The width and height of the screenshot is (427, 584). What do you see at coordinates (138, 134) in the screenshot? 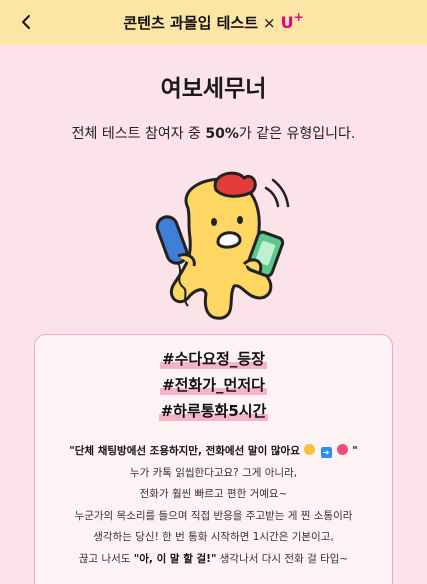
I see `subtitle-prefix: 전체 테스트 참여자 중` at bounding box center [138, 134].